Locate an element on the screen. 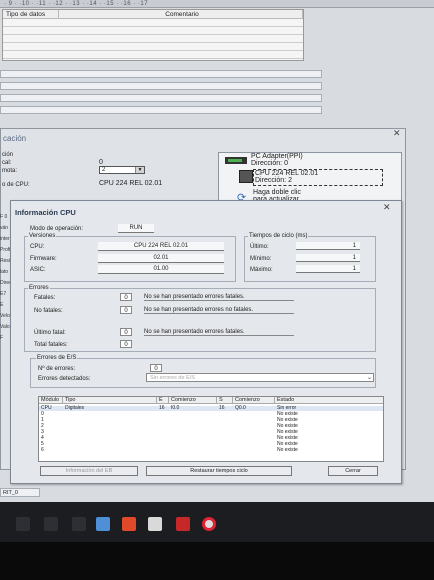 This screenshot has height=580, width=434. comm-local-value: 0 is located at coordinates (101, 162).